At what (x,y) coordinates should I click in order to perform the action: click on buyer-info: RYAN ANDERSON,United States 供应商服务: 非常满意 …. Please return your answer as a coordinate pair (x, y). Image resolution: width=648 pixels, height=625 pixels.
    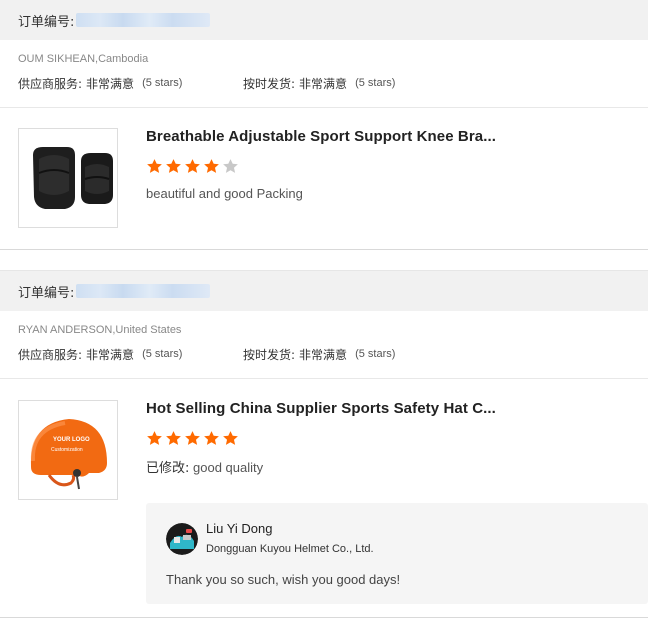
    Looking at the image, I should click on (324, 345).